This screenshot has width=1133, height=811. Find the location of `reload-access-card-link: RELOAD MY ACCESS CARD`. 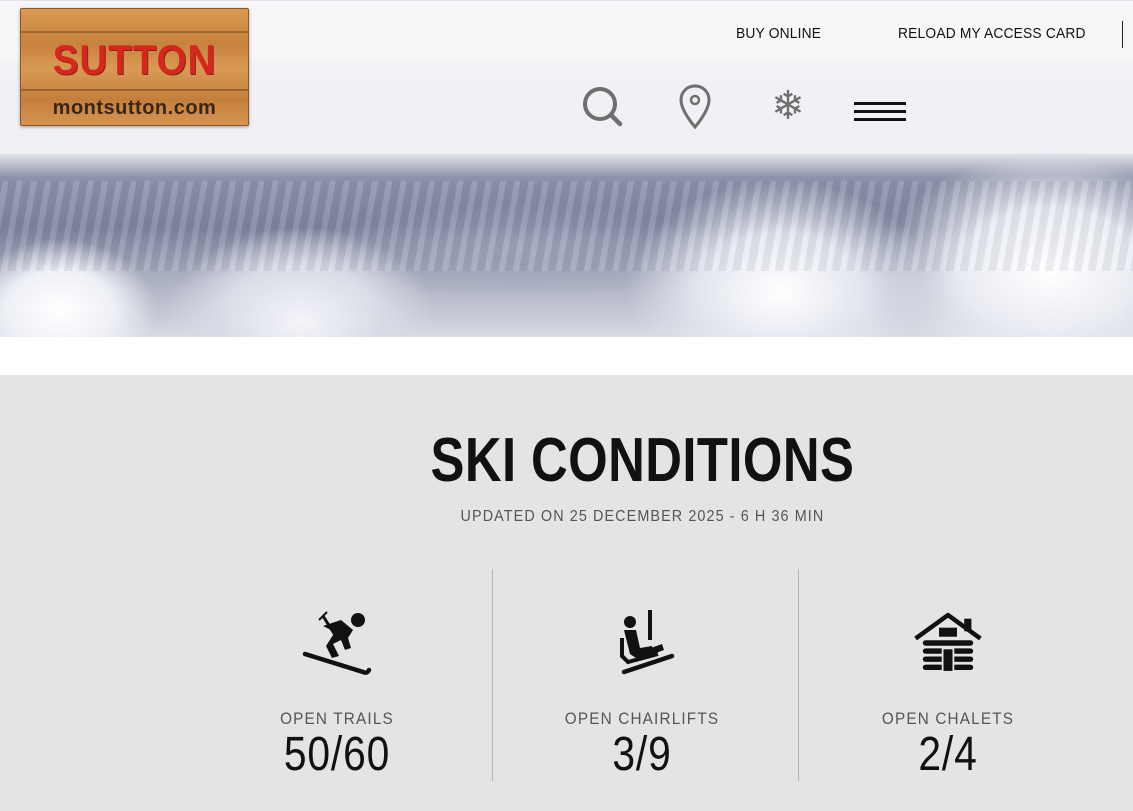

reload-access-card-link: RELOAD MY ACCESS CARD is located at coordinates (992, 33).